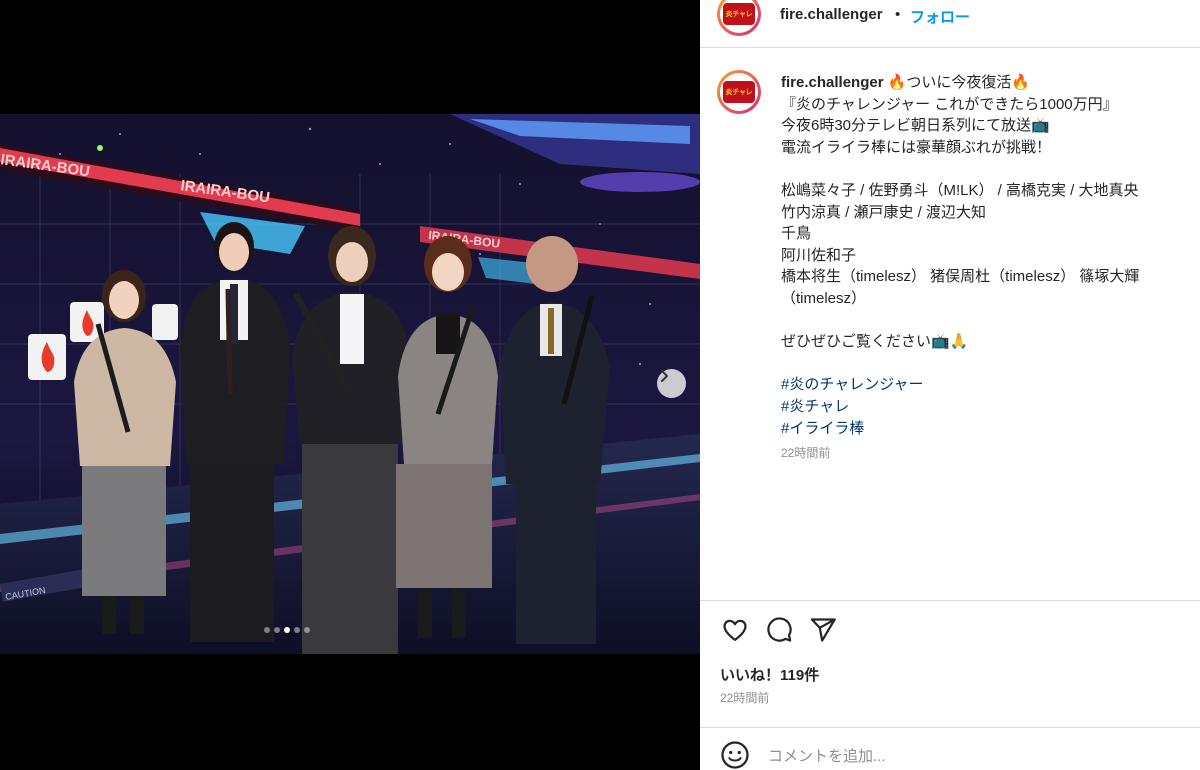 The width and height of the screenshot is (1200, 770). I want to click on header-divider, so click(950, 47).